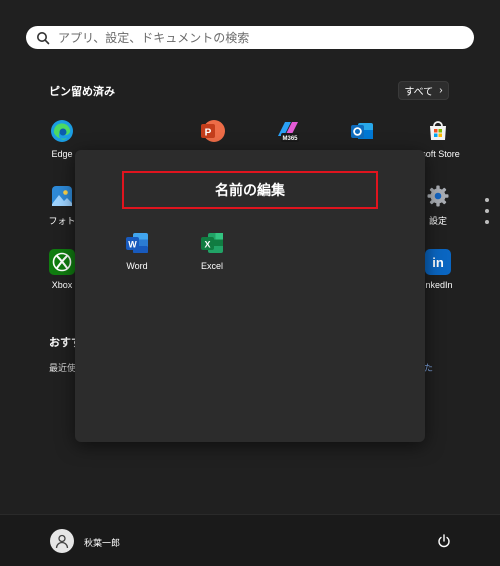 The image size is (500, 566). What do you see at coordinates (438, 131) in the screenshot?
I see `store-icon` at bounding box center [438, 131].